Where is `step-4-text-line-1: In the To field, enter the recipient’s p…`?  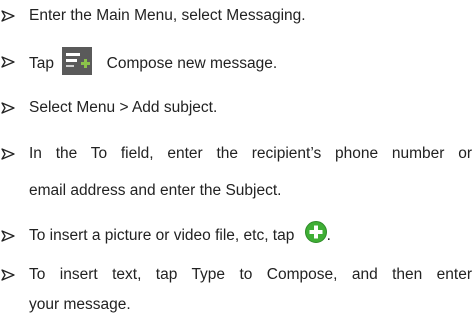
step-4-text-line-1: In the To field, enter the recipient’s p… is located at coordinates (250, 153).